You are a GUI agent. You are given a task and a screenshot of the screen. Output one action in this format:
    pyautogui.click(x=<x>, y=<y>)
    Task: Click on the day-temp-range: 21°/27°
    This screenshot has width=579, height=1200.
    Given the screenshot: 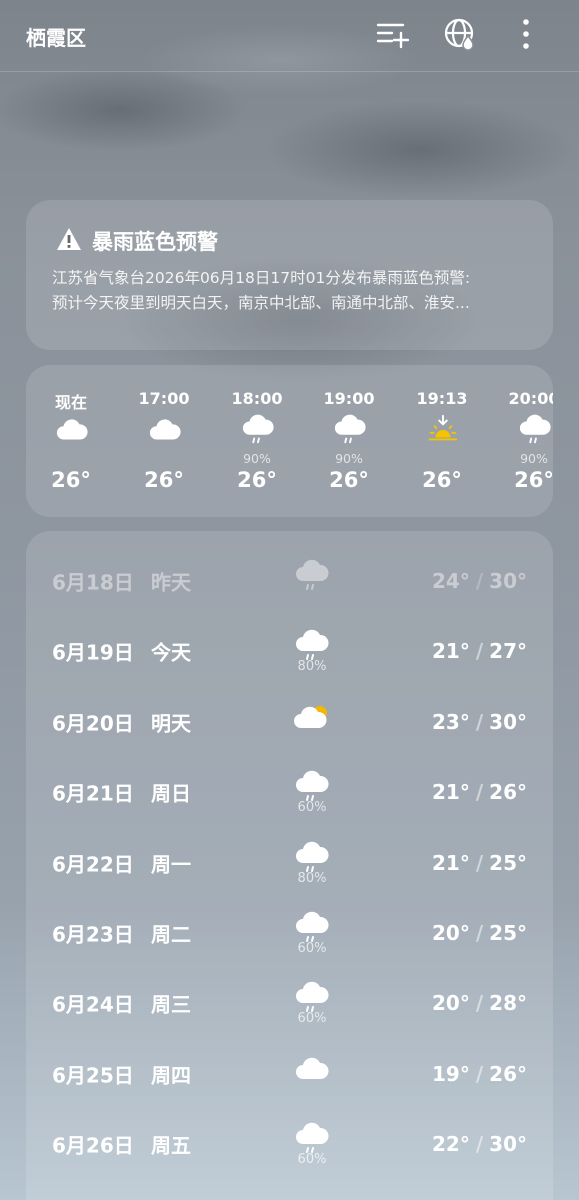 What is the action you would take?
    pyautogui.click(x=479, y=651)
    